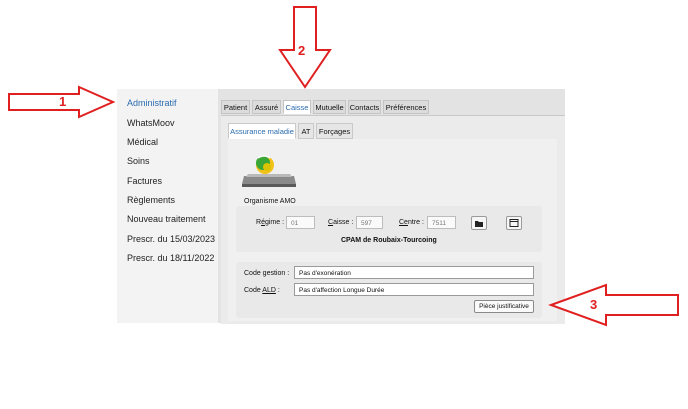 The height and width of the screenshot is (409, 688). I want to click on subtab-assurance-maladie: Assurance maladie, so click(262, 131).